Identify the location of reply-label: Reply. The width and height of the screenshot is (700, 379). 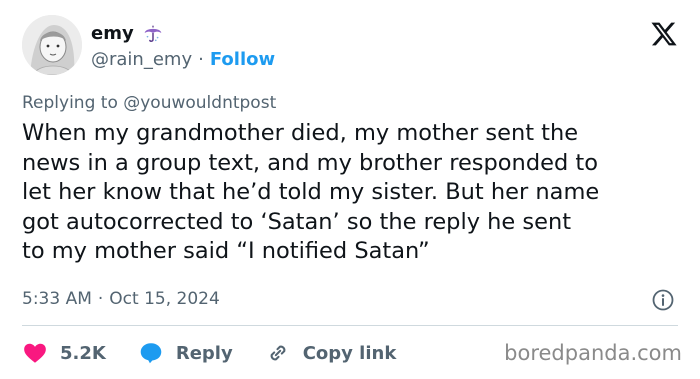
(204, 353).